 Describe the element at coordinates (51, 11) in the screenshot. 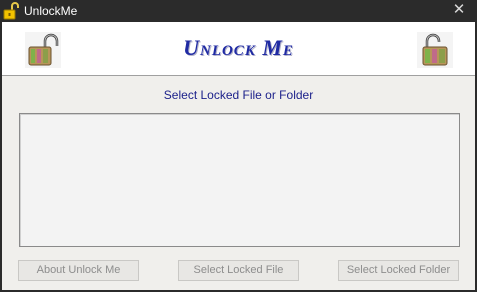

I see `window-title: UnlockMe` at that location.